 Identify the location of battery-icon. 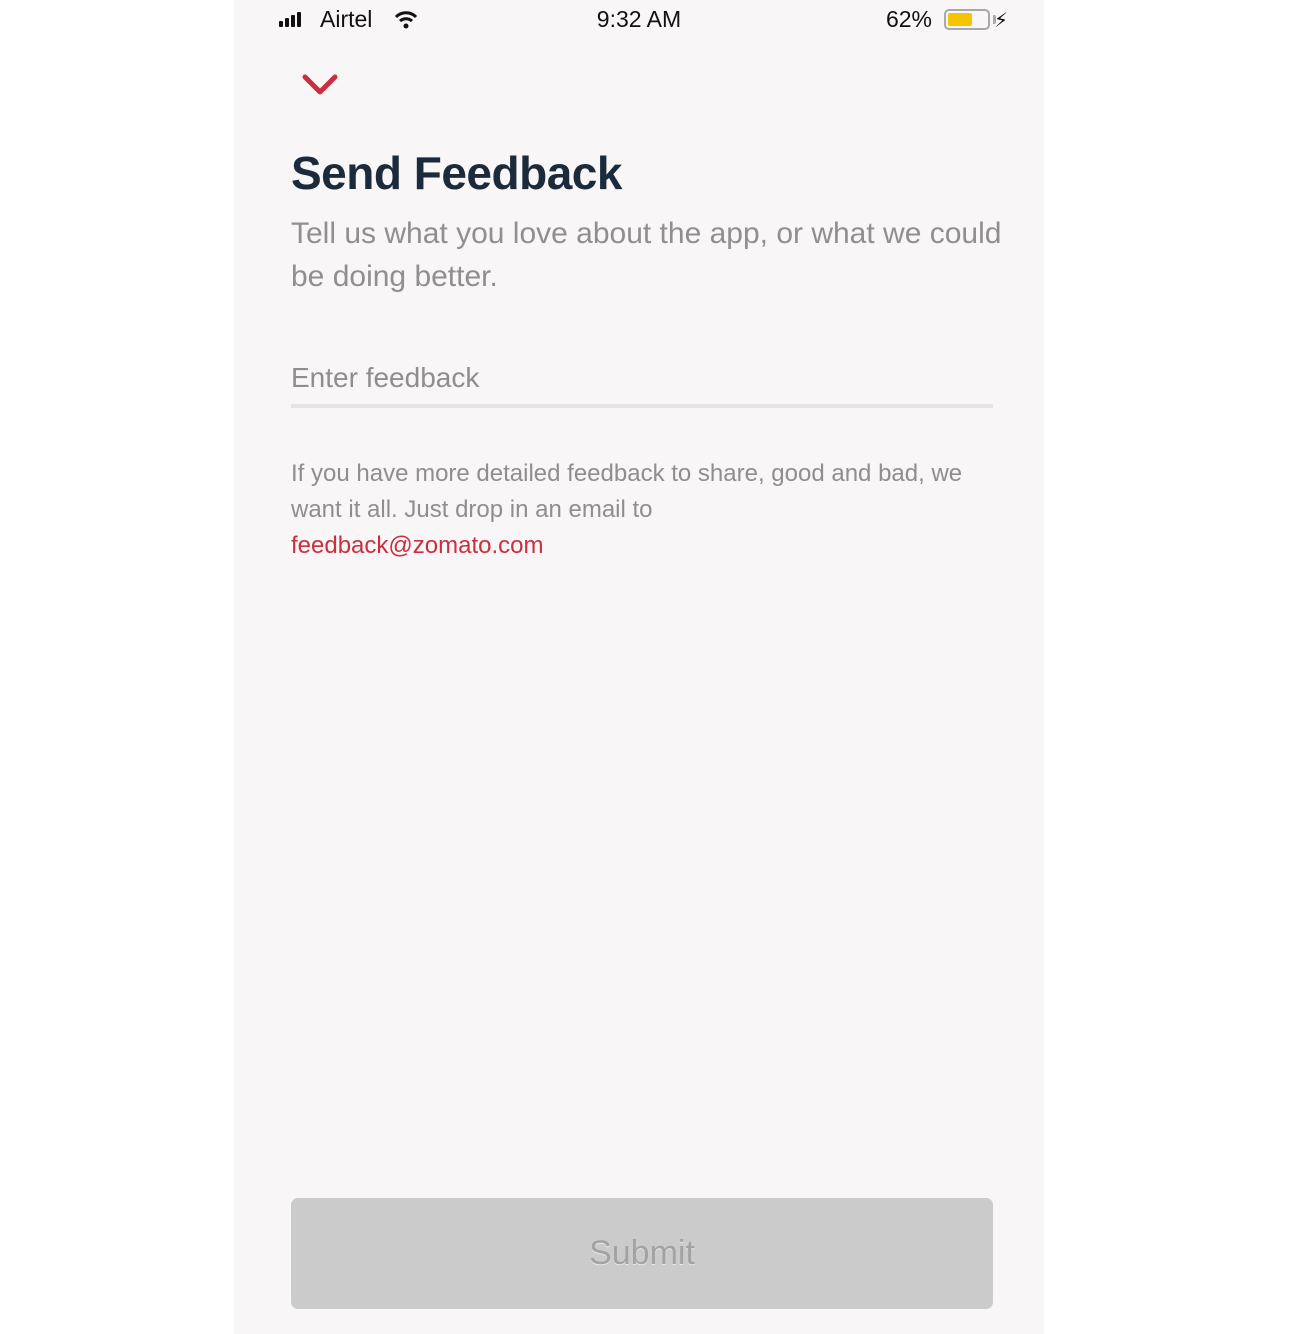
(967, 19).